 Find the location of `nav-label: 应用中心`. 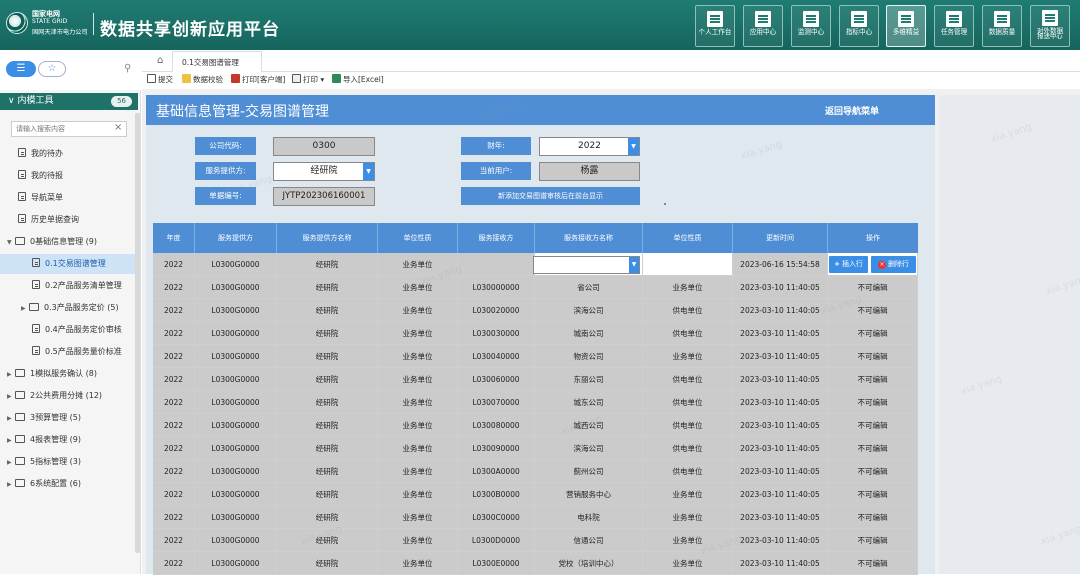

nav-label: 应用中心 is located at coordinates (763, 32).